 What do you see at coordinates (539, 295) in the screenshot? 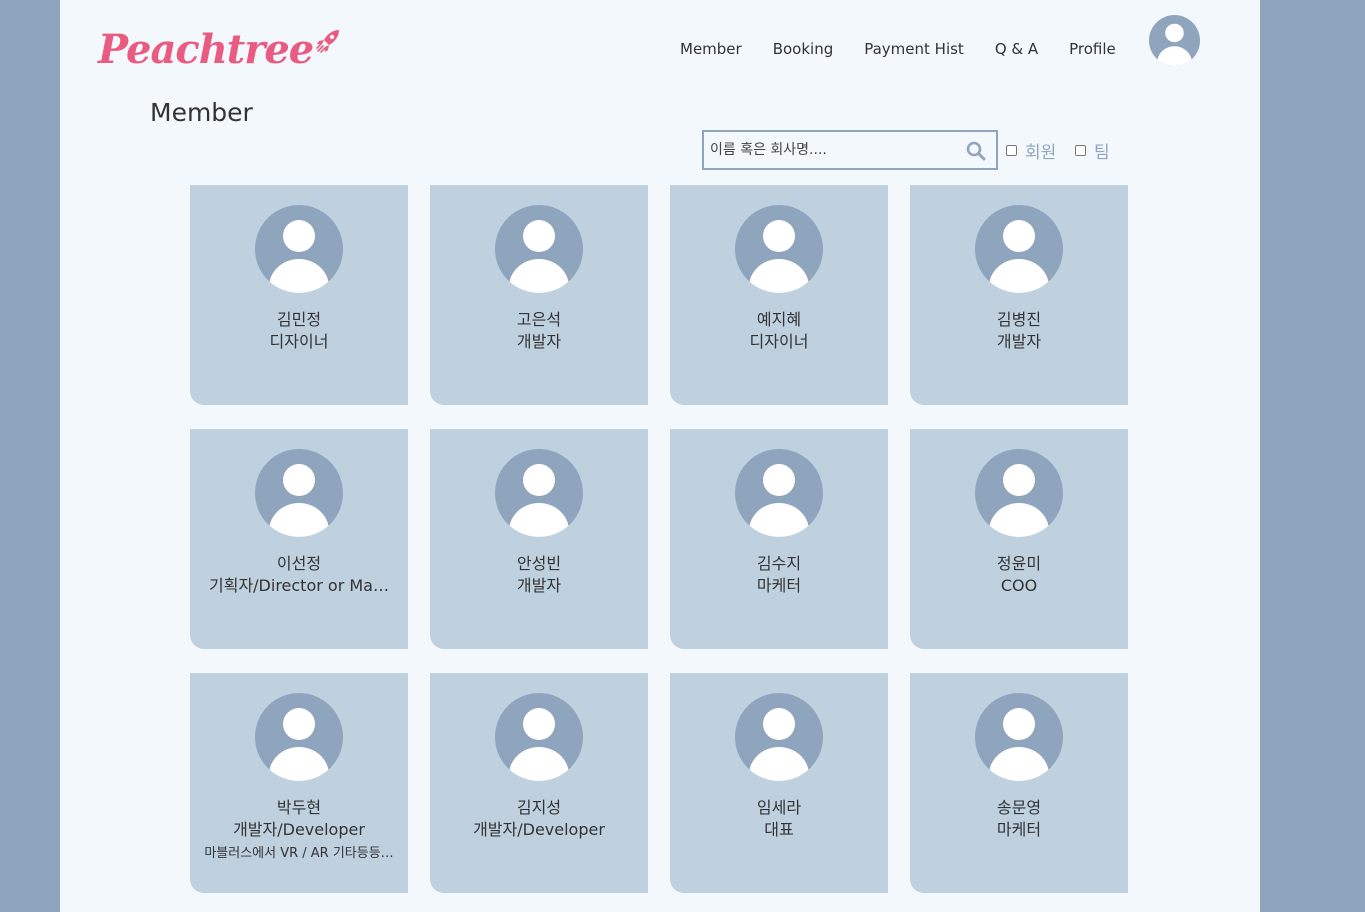
I see `member-card: 고은석 개발자` at bounding box center [539, 295].